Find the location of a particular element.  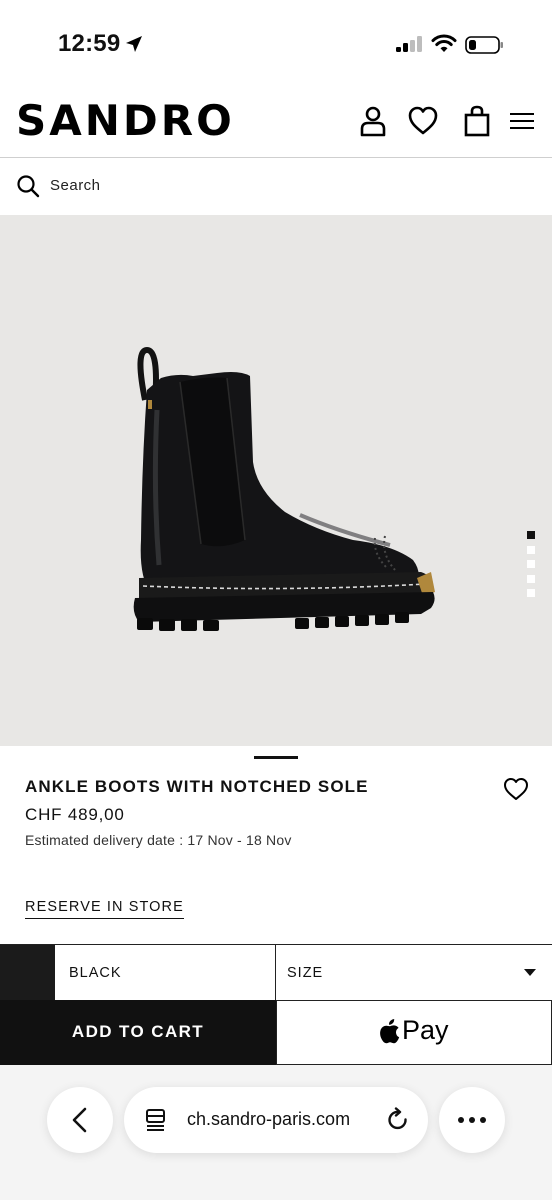

wishlist-heart-icon is located at coordinates (423, 121).